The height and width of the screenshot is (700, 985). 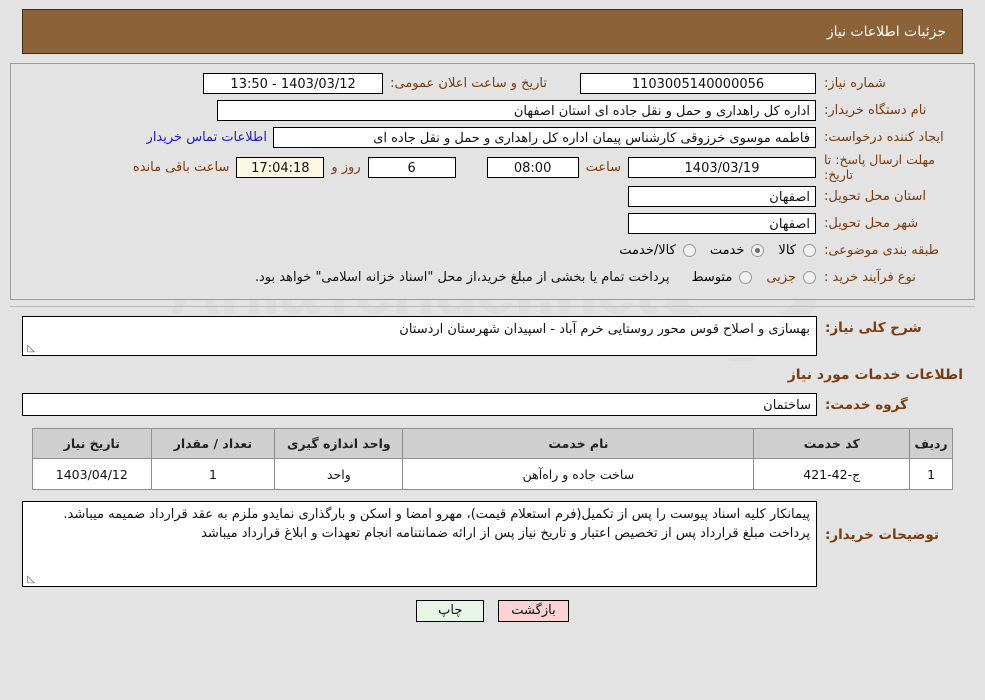 I want to click on deadline-date-value: 1403/03/19, so click(x=722, y=167).